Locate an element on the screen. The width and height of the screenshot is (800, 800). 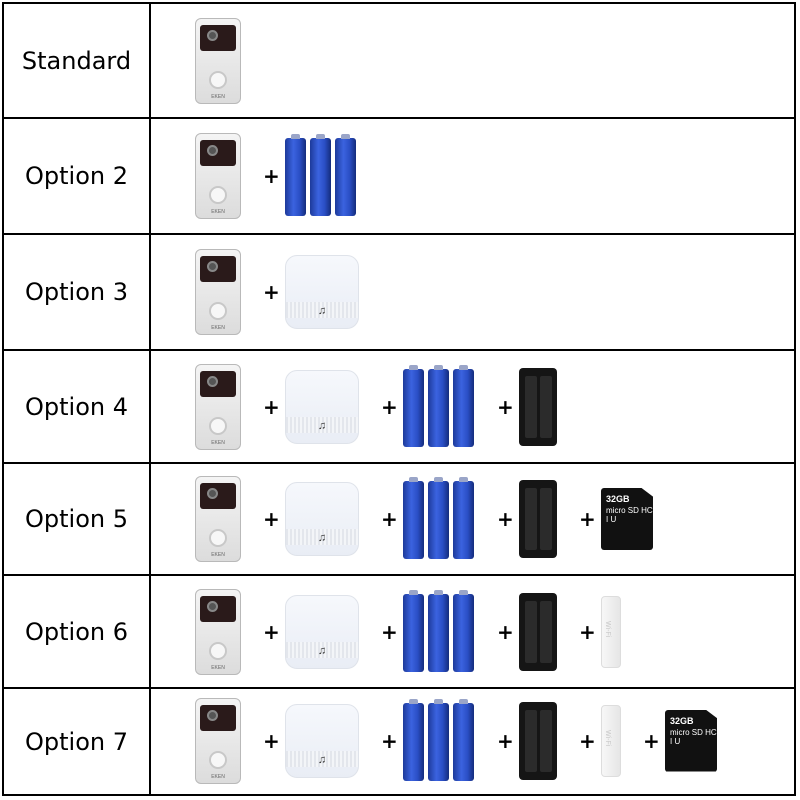
option-label: Option 6 is located at coordinates (76, 631).